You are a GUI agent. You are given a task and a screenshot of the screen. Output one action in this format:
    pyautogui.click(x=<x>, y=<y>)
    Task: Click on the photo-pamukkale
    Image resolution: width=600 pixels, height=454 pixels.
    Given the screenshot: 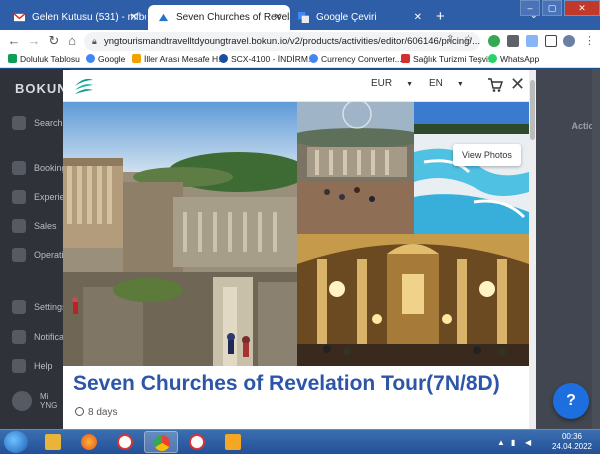 What is the action you would take?
    pyautogui.click(x=471, y=168)
    